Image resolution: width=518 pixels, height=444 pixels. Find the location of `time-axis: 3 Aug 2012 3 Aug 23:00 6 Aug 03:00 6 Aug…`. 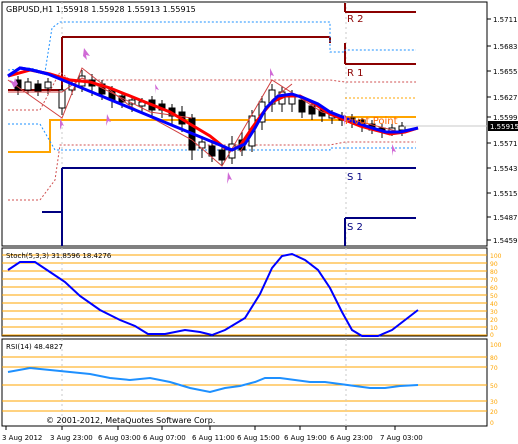

time-axis: 3 Aug 2012 3 Aug 23:00 6 Aug 03:00 6 Aug… is located at coordinates (212, 434).